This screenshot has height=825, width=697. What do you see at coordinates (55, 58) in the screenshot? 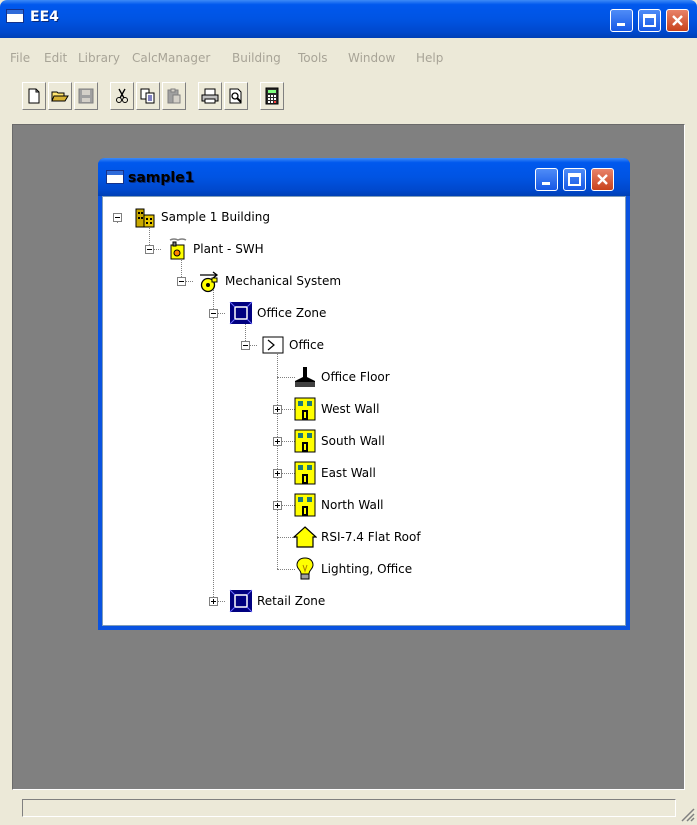
I see `menu-edit: Edit` at bounding box center [55, 58].